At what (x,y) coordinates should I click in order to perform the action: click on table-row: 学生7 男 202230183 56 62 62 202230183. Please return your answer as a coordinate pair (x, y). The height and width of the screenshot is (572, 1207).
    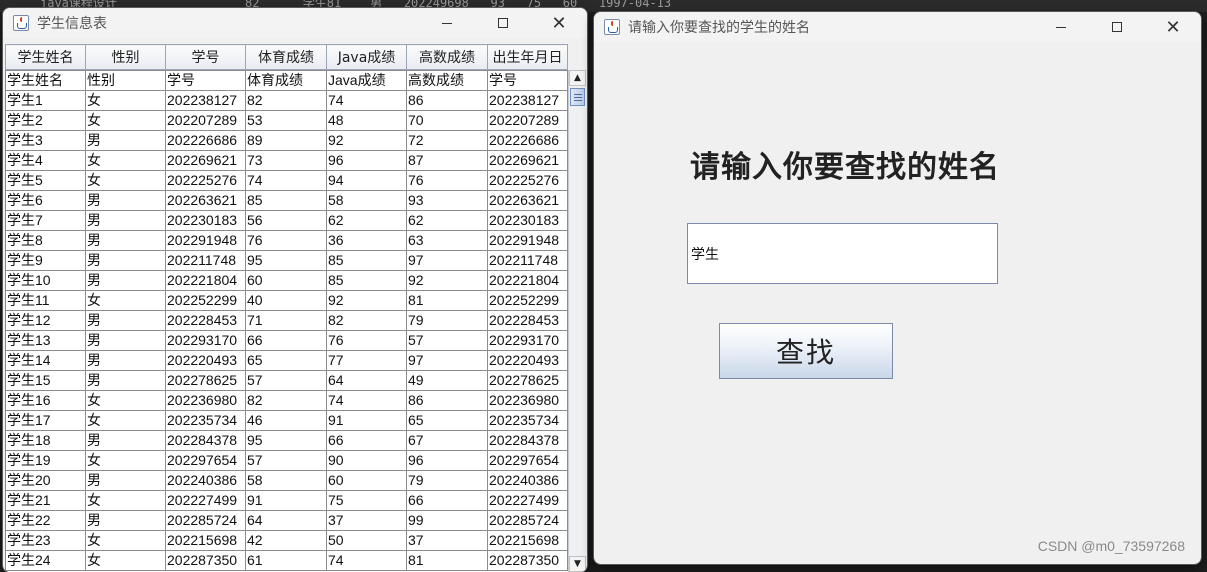
    Looking at the image, I should click on (286, 220).